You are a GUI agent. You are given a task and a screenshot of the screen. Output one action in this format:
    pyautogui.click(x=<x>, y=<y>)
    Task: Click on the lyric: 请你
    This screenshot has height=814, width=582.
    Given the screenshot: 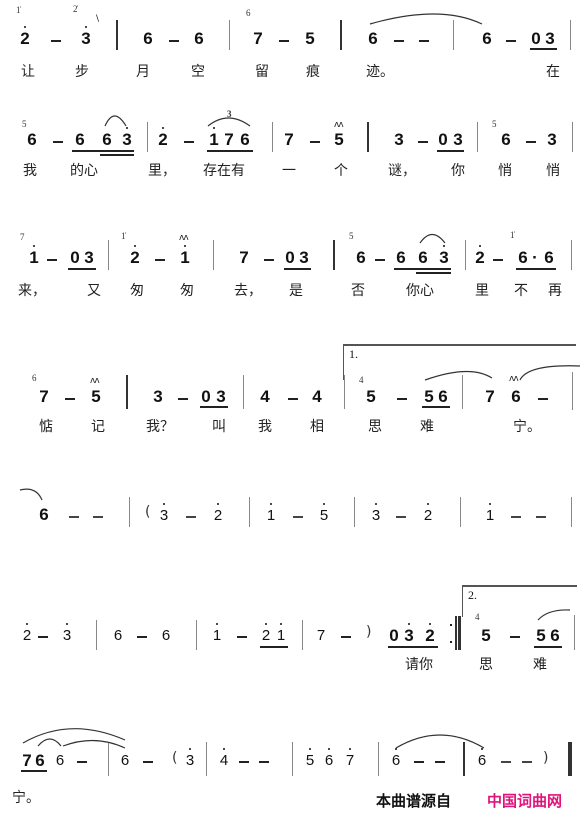 What is the action you would take?
    pyautogui.click(x=419, y=665)
    